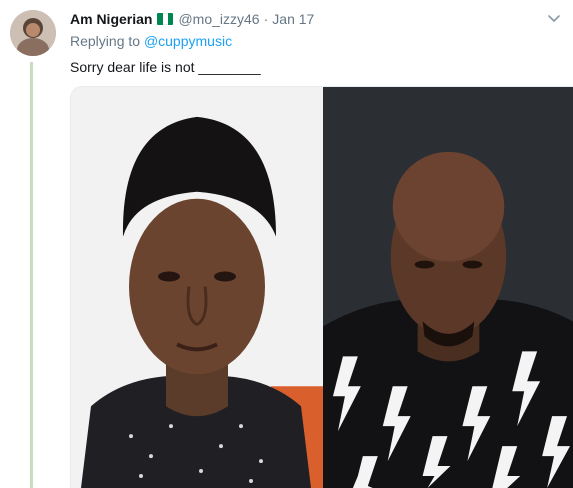 This screenshot has width=573, height=488. I want to click on user-handle: @mo_izzy46, so click(218, 19).